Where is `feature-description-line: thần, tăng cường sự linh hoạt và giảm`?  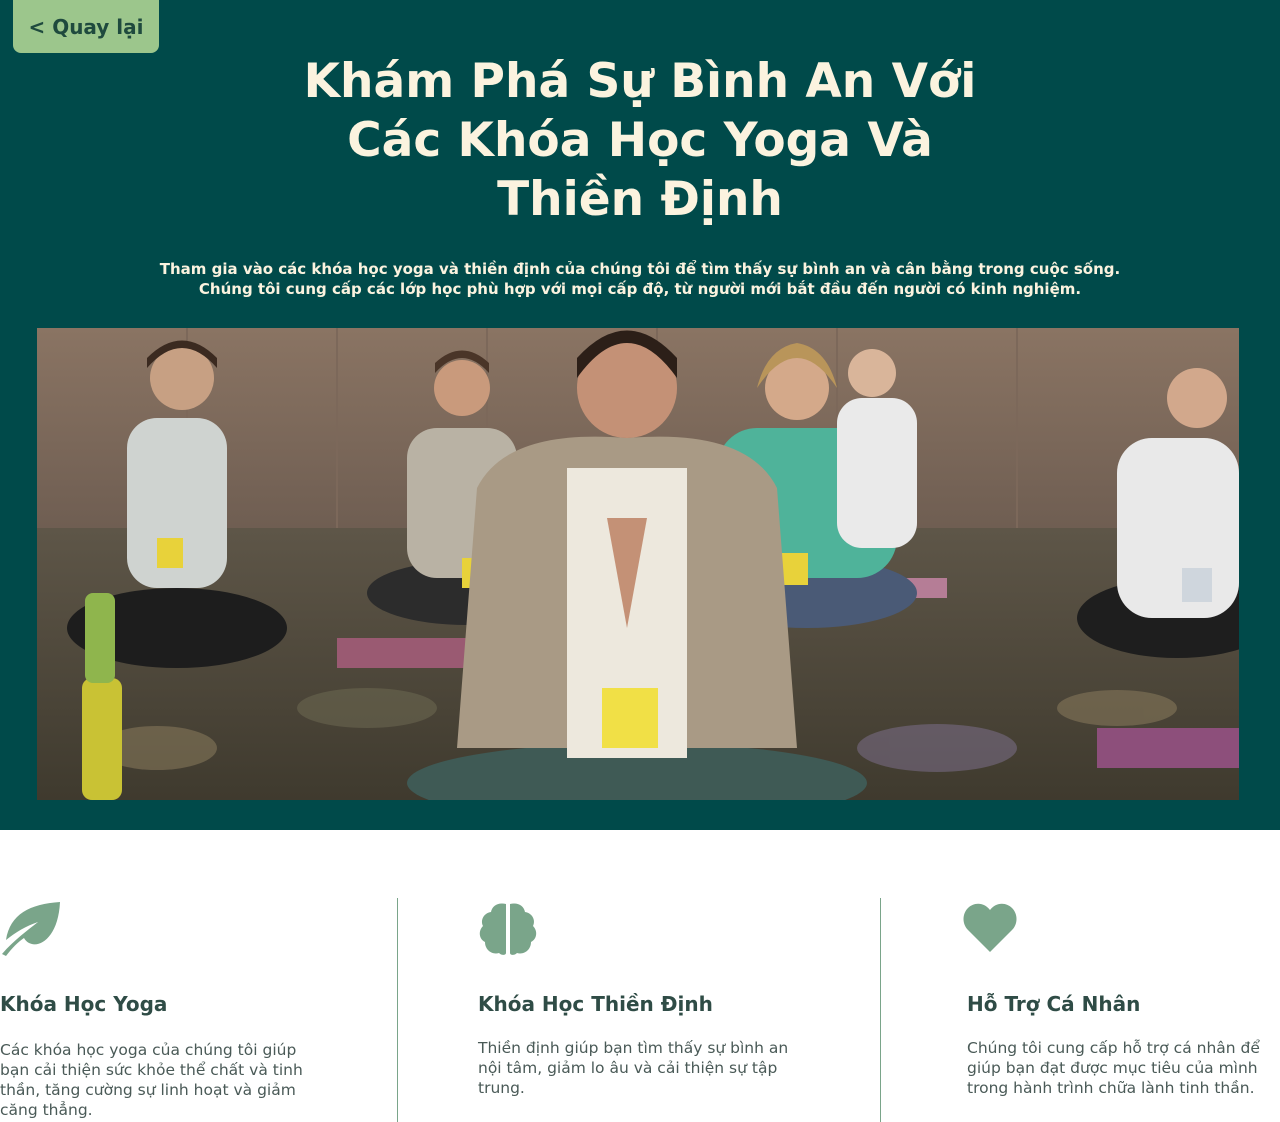
feature-description-line: thần, tăng cường sự linh hoạt và giảm is located at coordinates (148, 1090).